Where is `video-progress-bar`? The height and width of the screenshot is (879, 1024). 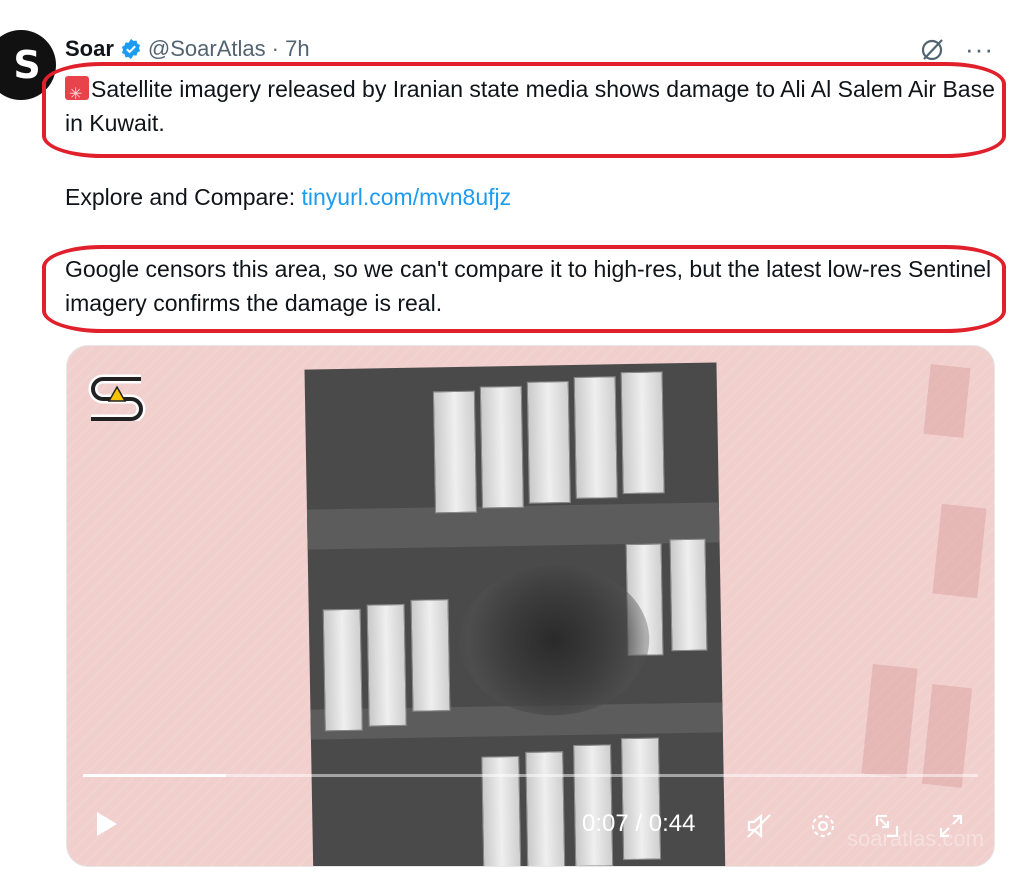 video-progress-bar is located at coordinates (530, 775).